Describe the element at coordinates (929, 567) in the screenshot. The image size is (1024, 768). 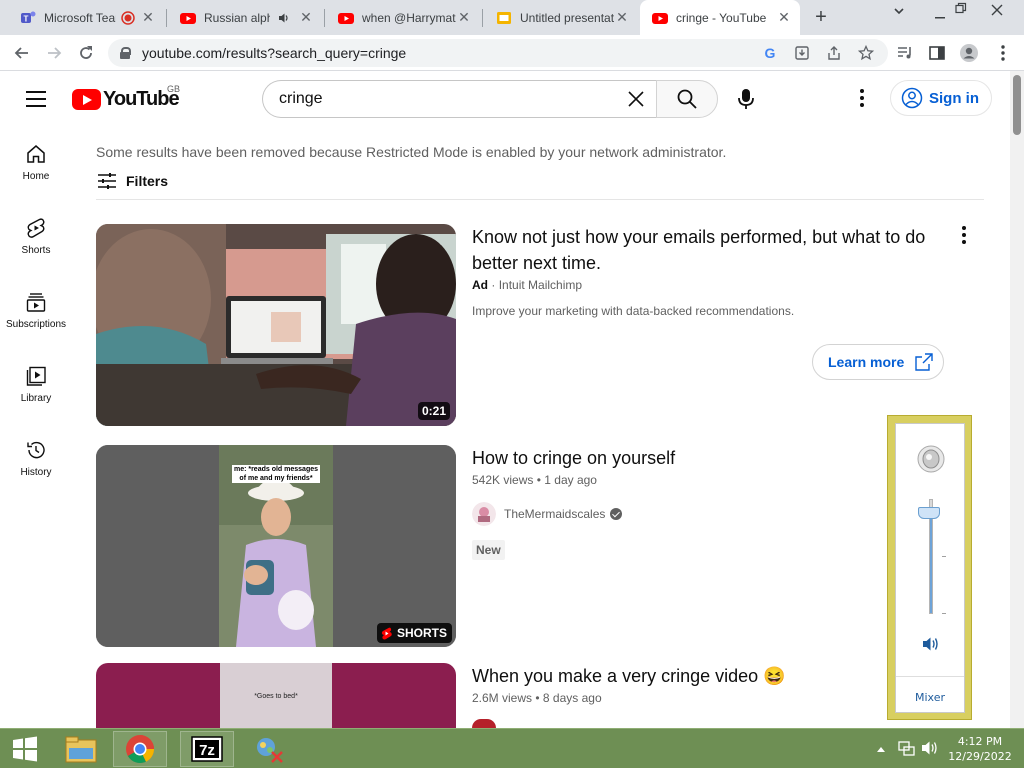
I see `volume-popup: Mixer` at that location.